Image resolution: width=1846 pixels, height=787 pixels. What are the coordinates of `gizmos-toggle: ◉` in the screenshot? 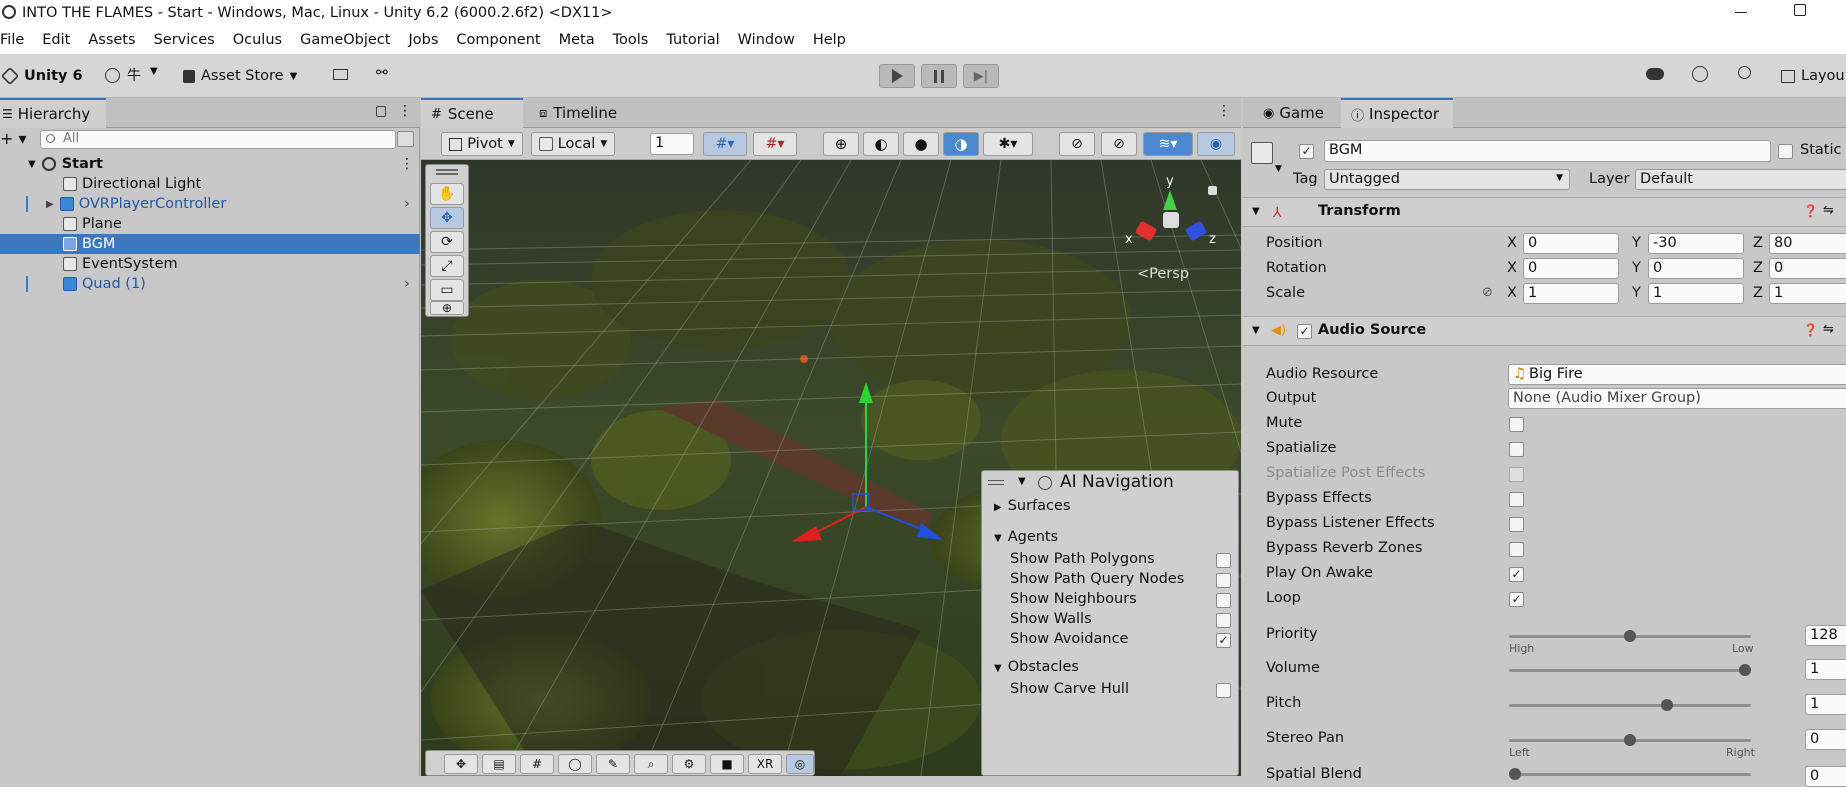 It's located at (1216, 144).